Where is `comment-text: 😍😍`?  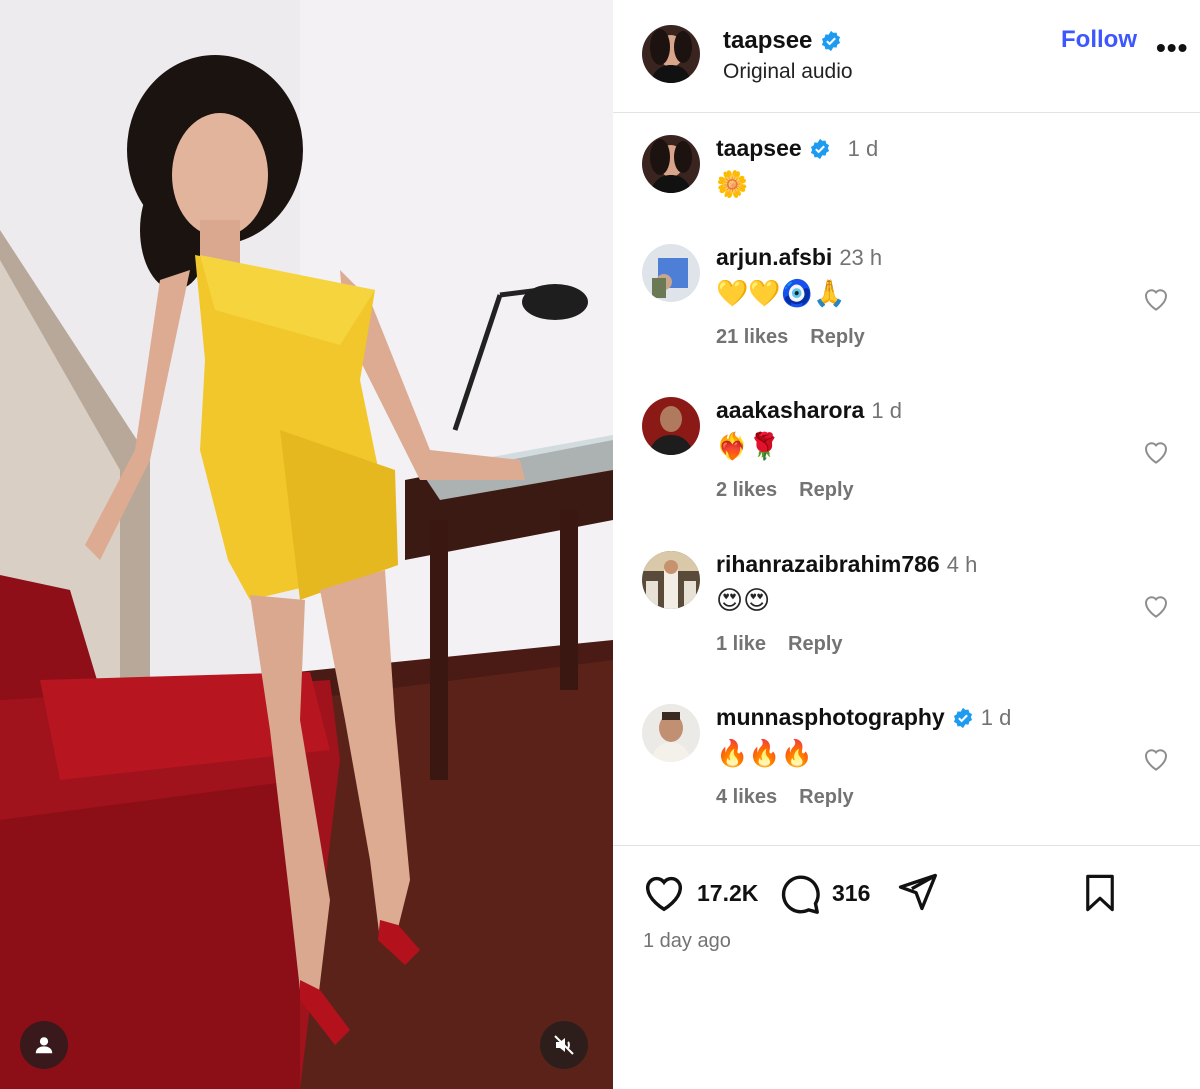
comment-text: 😍😍 is located at coordinates (743, 600).